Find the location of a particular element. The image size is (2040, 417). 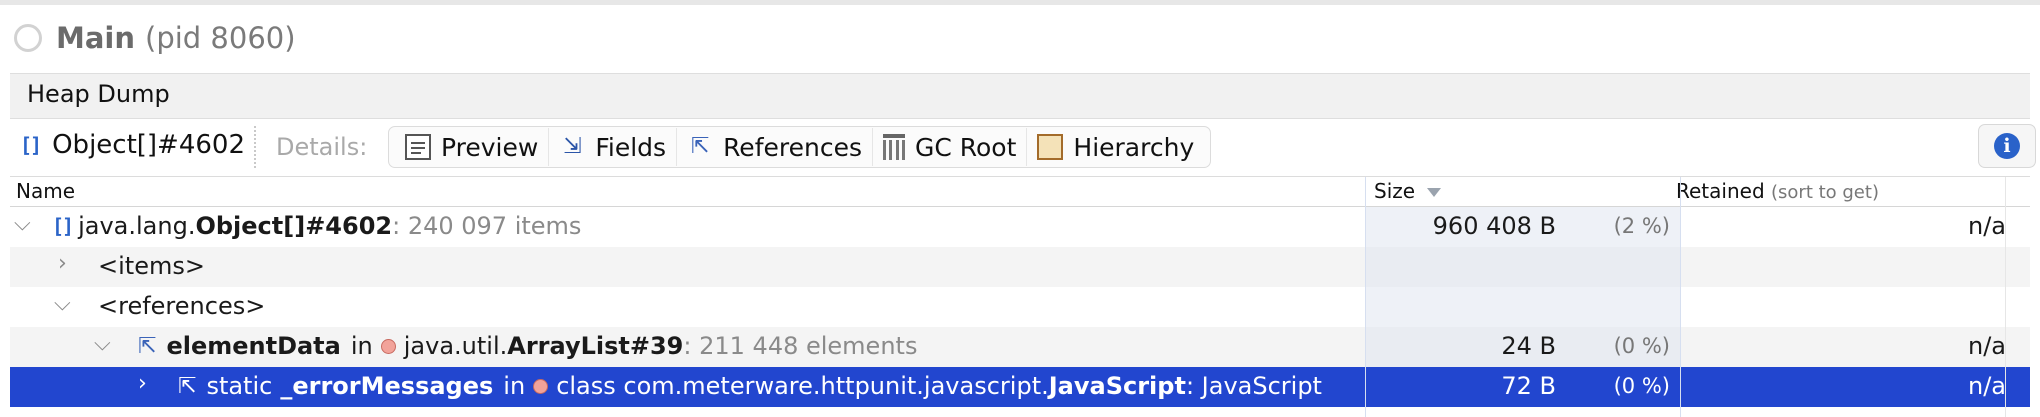

details-label: Details: is located at coordinates (322, 147).